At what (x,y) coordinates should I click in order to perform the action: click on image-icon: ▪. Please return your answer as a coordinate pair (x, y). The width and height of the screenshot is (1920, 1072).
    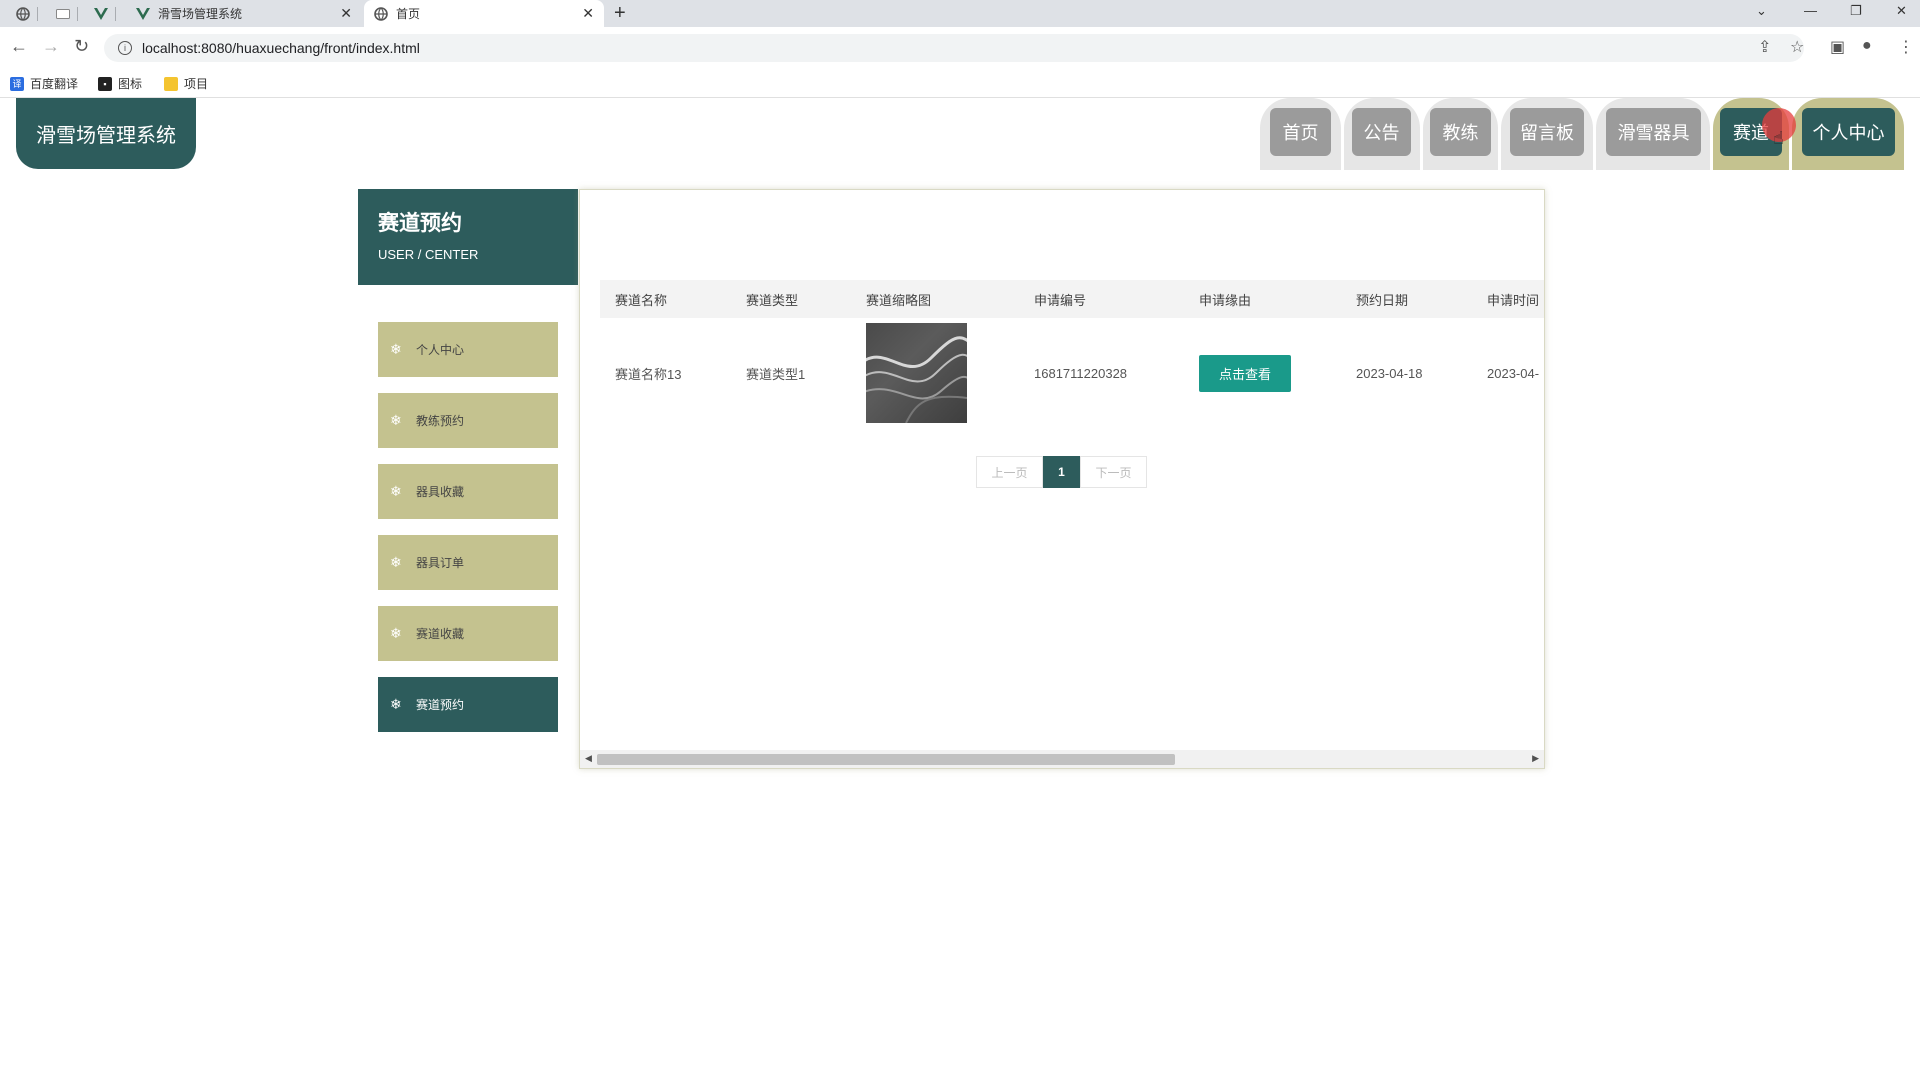
    Looking at the image, I should click on (105, 83).